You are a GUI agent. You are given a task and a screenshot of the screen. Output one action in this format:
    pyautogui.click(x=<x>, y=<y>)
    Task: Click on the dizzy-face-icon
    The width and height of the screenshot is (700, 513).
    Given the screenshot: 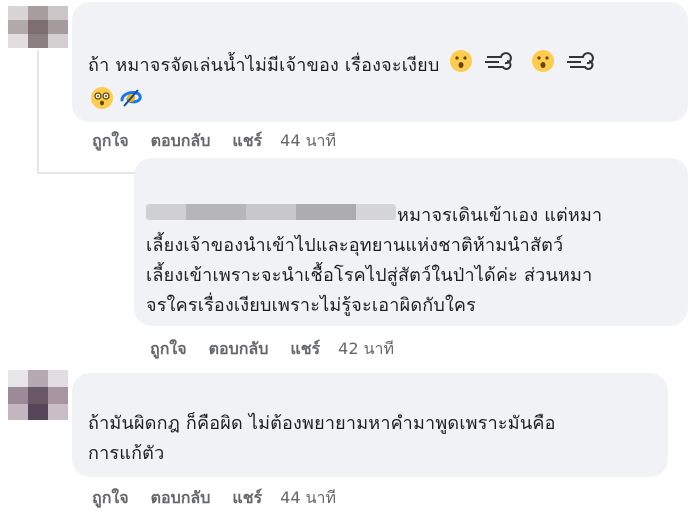 What is the action you would take?
    pyautogui.click(x=102, y=100)
    